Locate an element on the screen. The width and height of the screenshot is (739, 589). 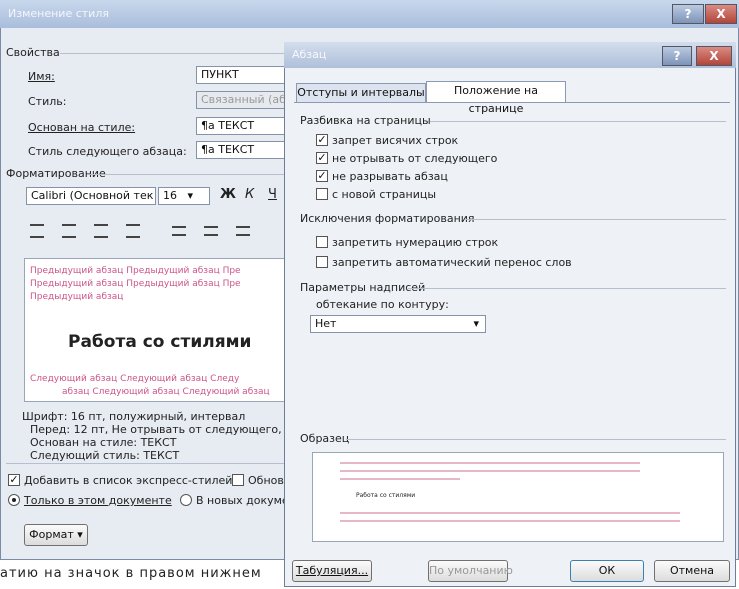
exceptions-divider is located at coordinates (596, 219).